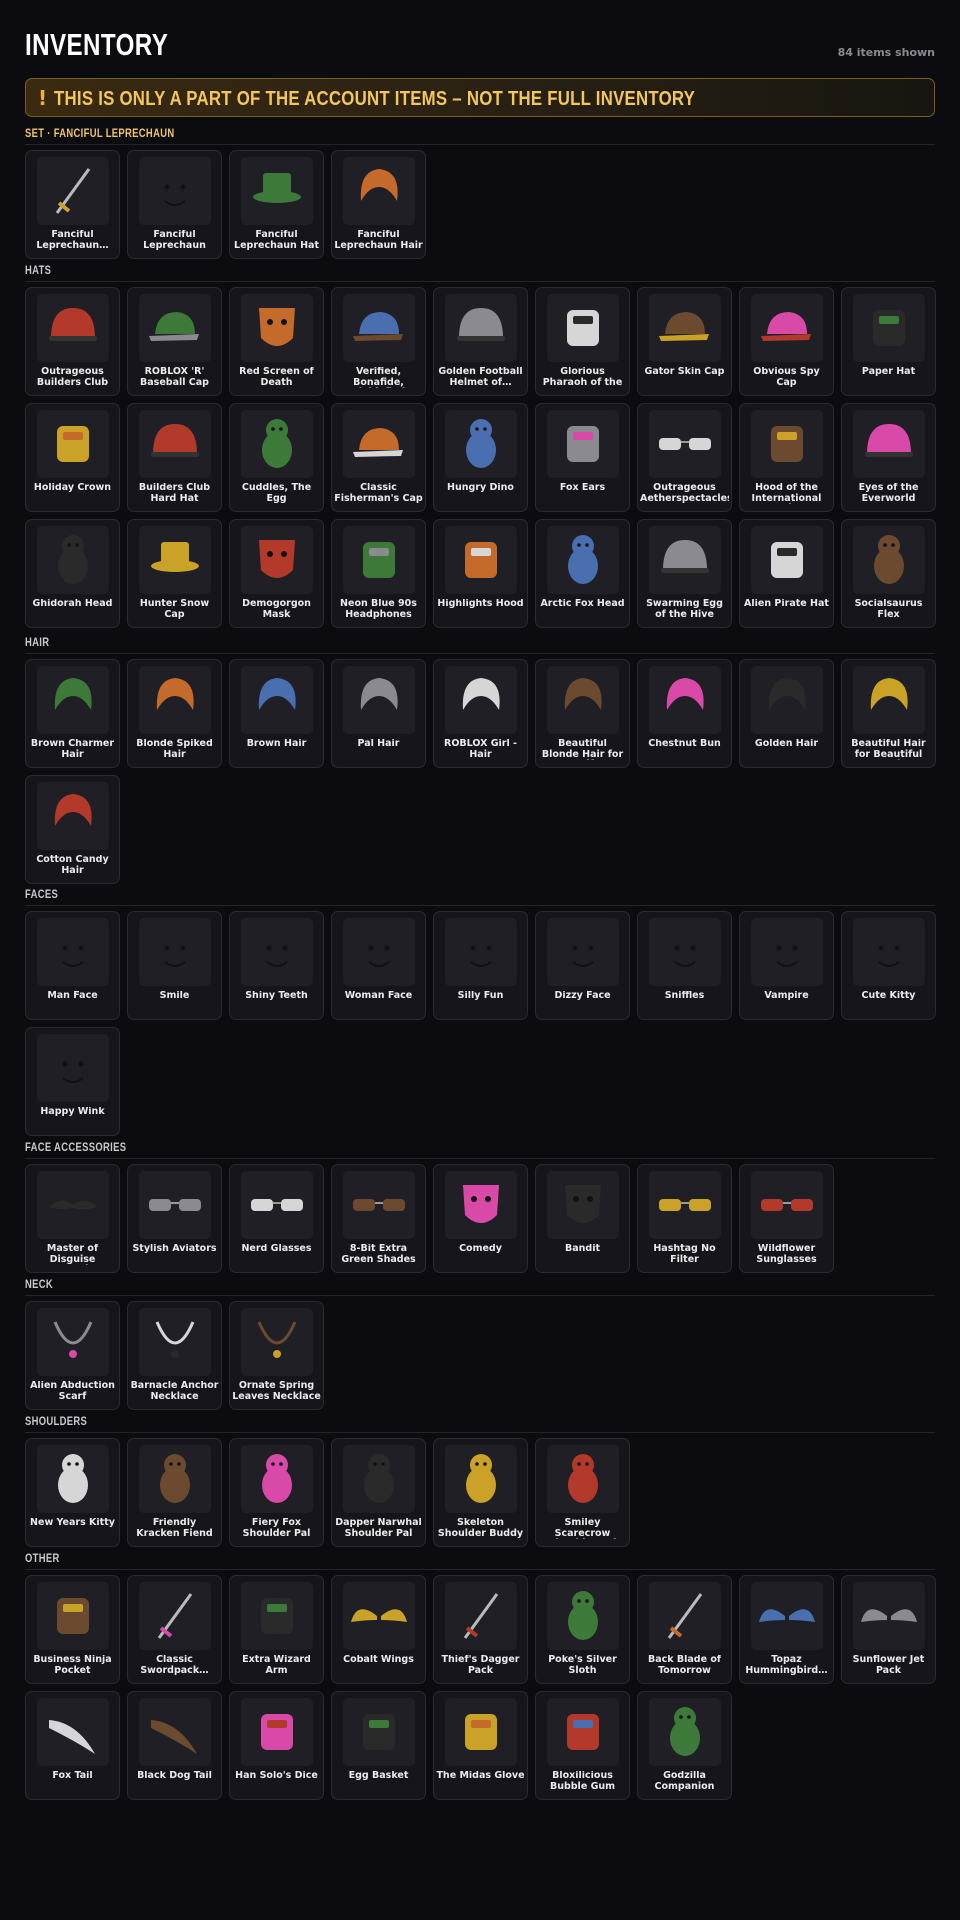 The width and height of the screenshot is (960, 1920). Describe the element at coordinates (72, 457) in the screenshot. I see `item-card: Holiday Crown` at that location.